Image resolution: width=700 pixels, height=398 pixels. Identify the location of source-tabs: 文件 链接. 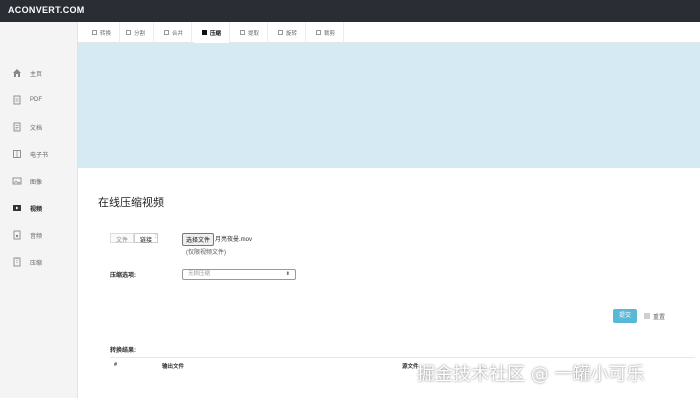
(134, 238).